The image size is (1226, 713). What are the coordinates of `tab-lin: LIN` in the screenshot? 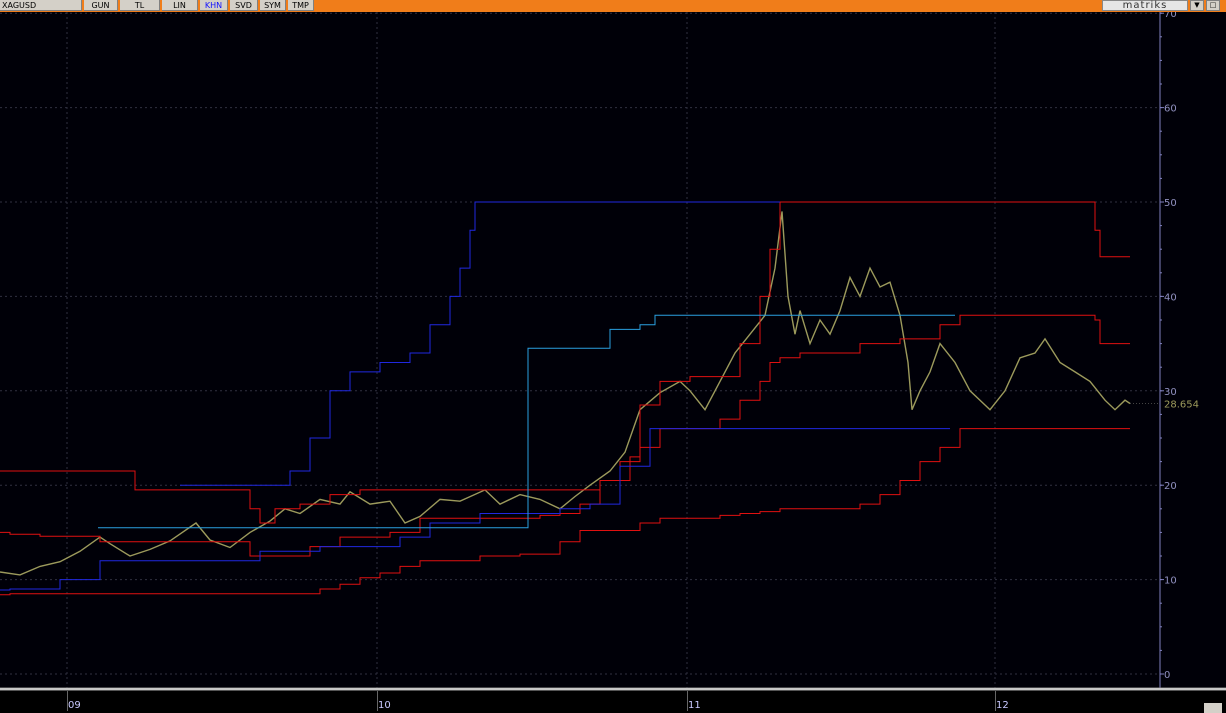 It's located at (180, 5).